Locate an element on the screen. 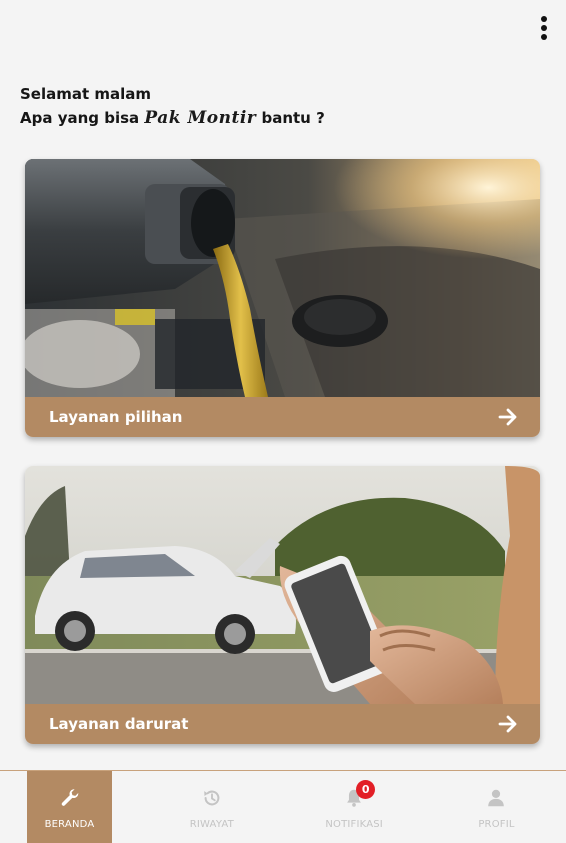  notification-badge: 0 is located at coordinates (366, 789).